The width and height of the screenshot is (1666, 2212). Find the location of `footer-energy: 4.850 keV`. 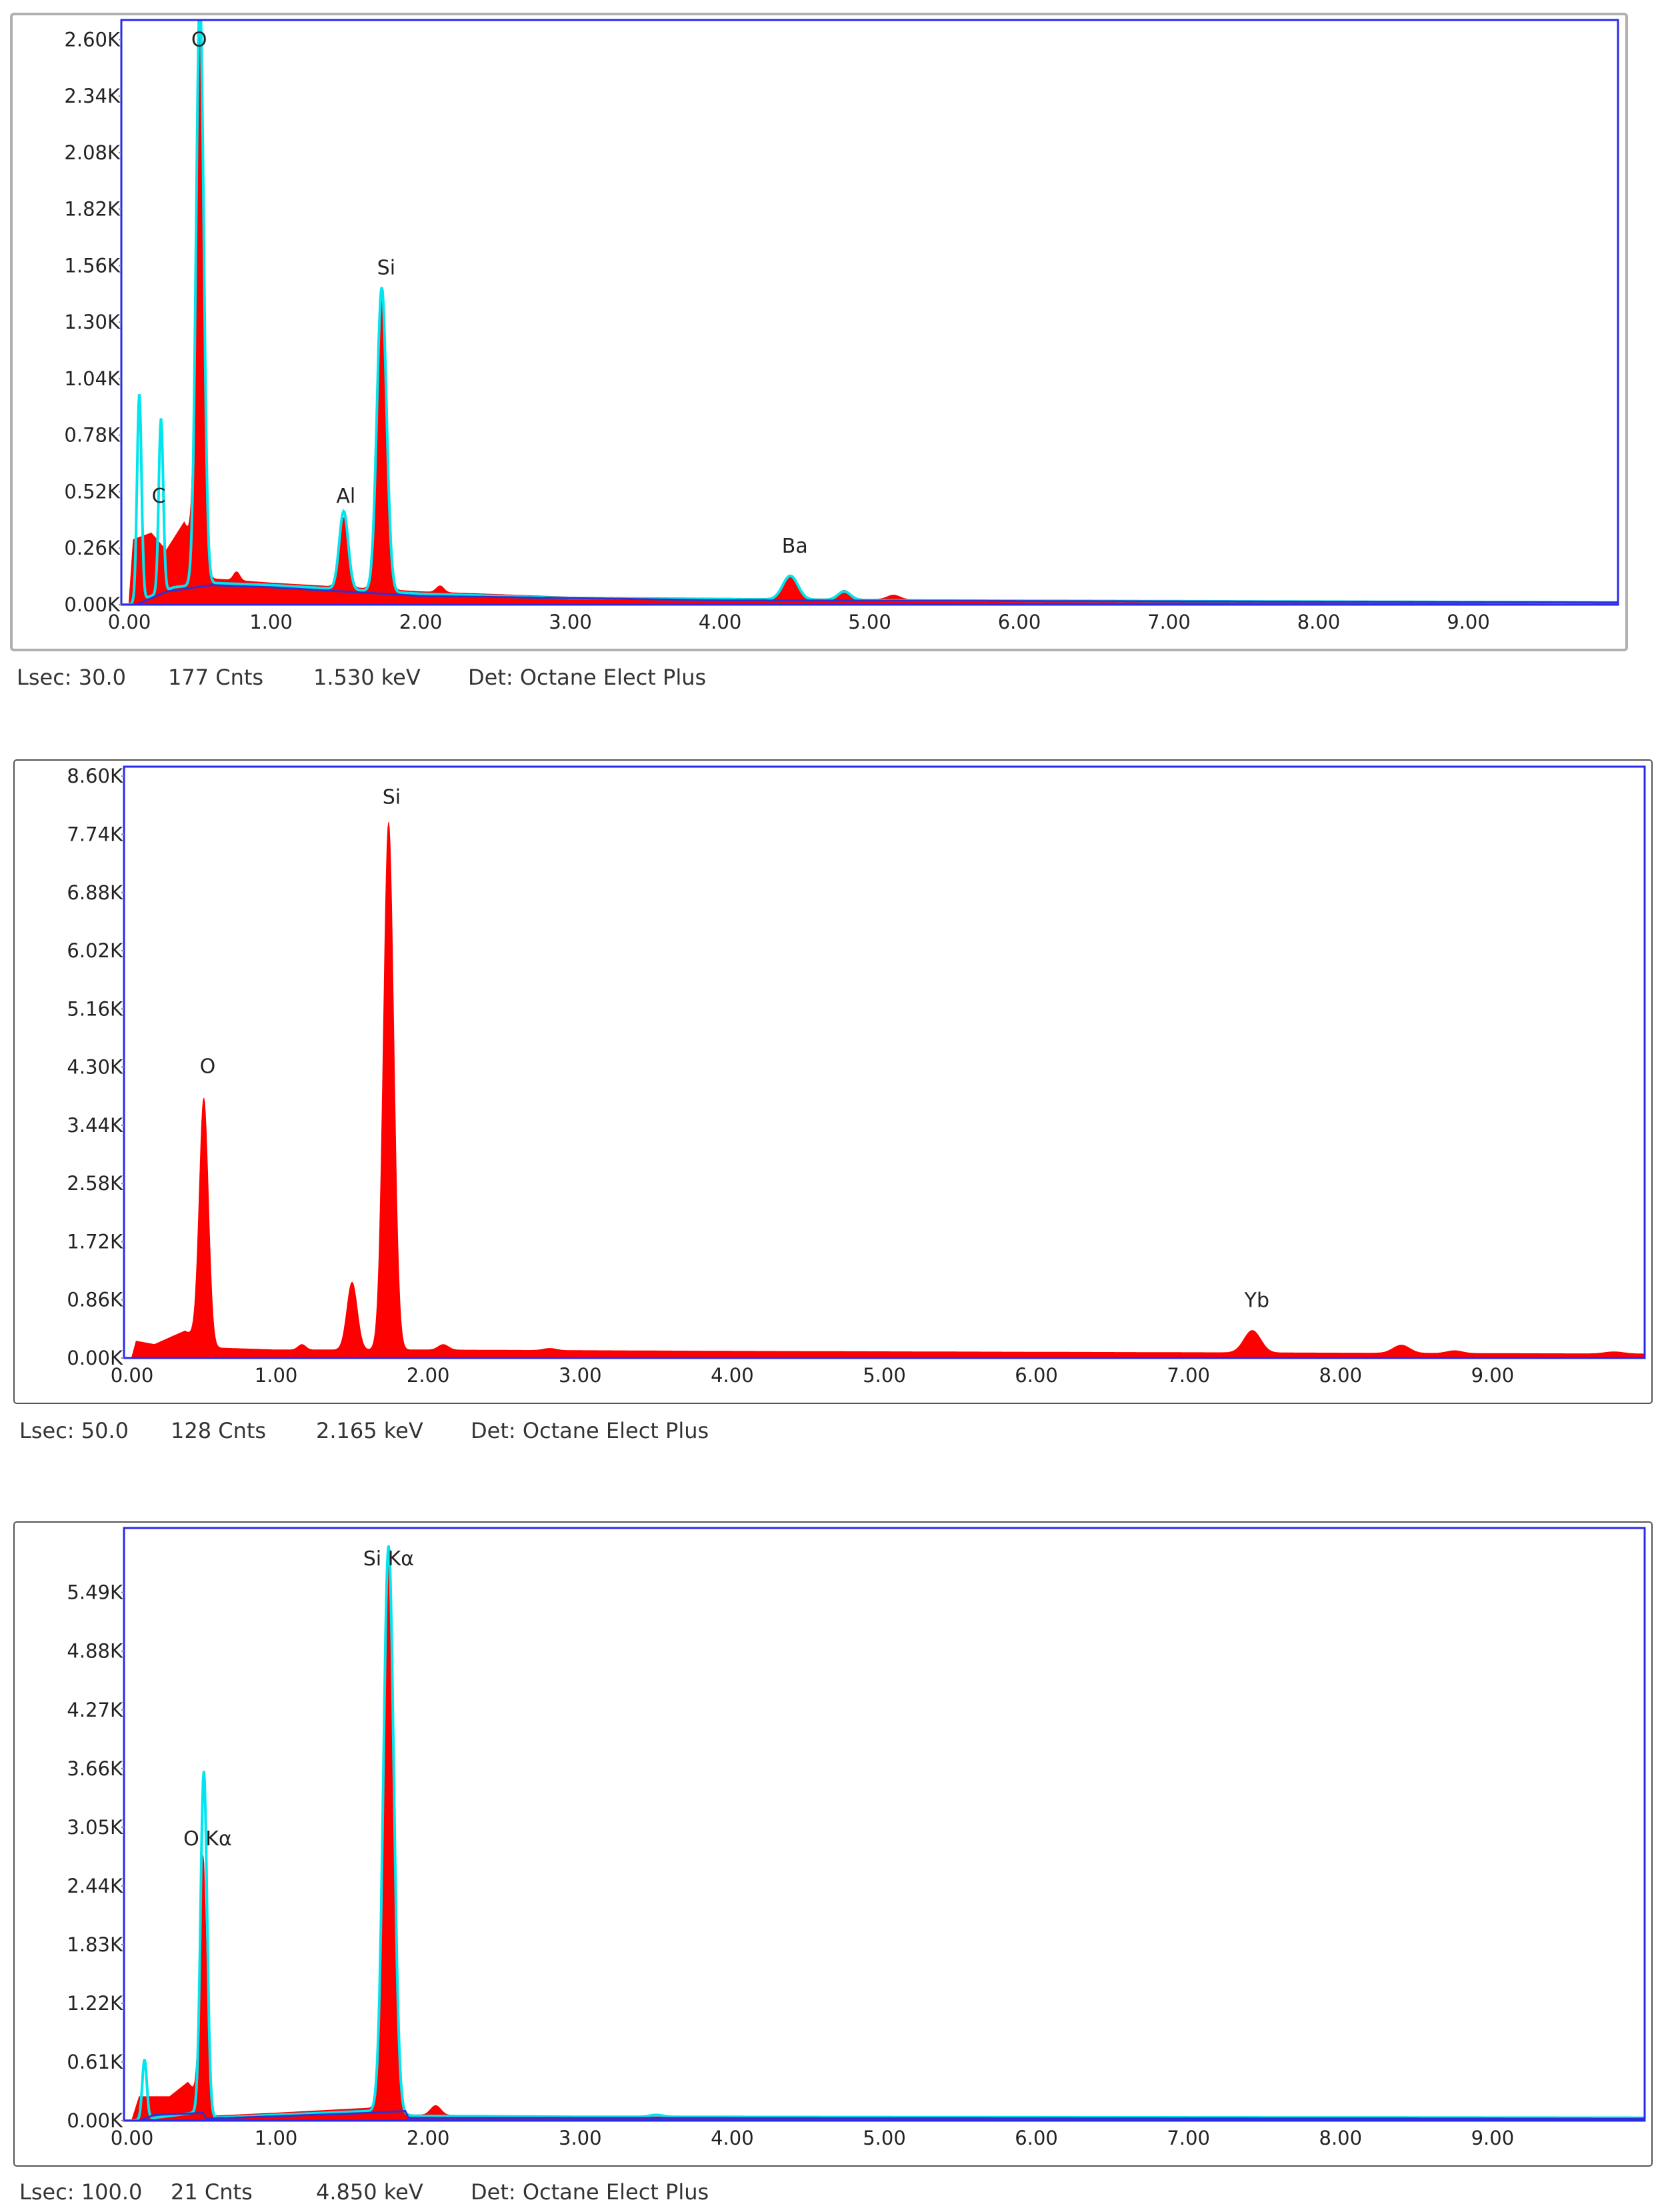

footer-energy: 4.850 keV is located at coordinates (369, 2192).